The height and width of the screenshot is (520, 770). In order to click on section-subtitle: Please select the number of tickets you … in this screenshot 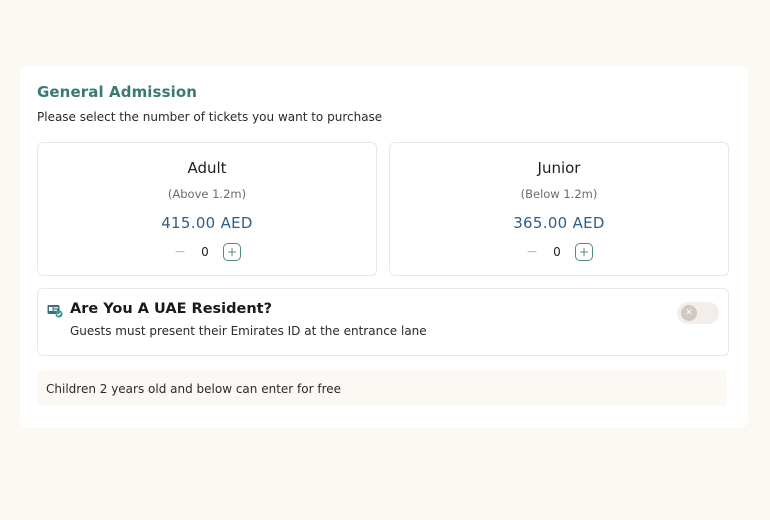, I will do `click(210, 117)`.